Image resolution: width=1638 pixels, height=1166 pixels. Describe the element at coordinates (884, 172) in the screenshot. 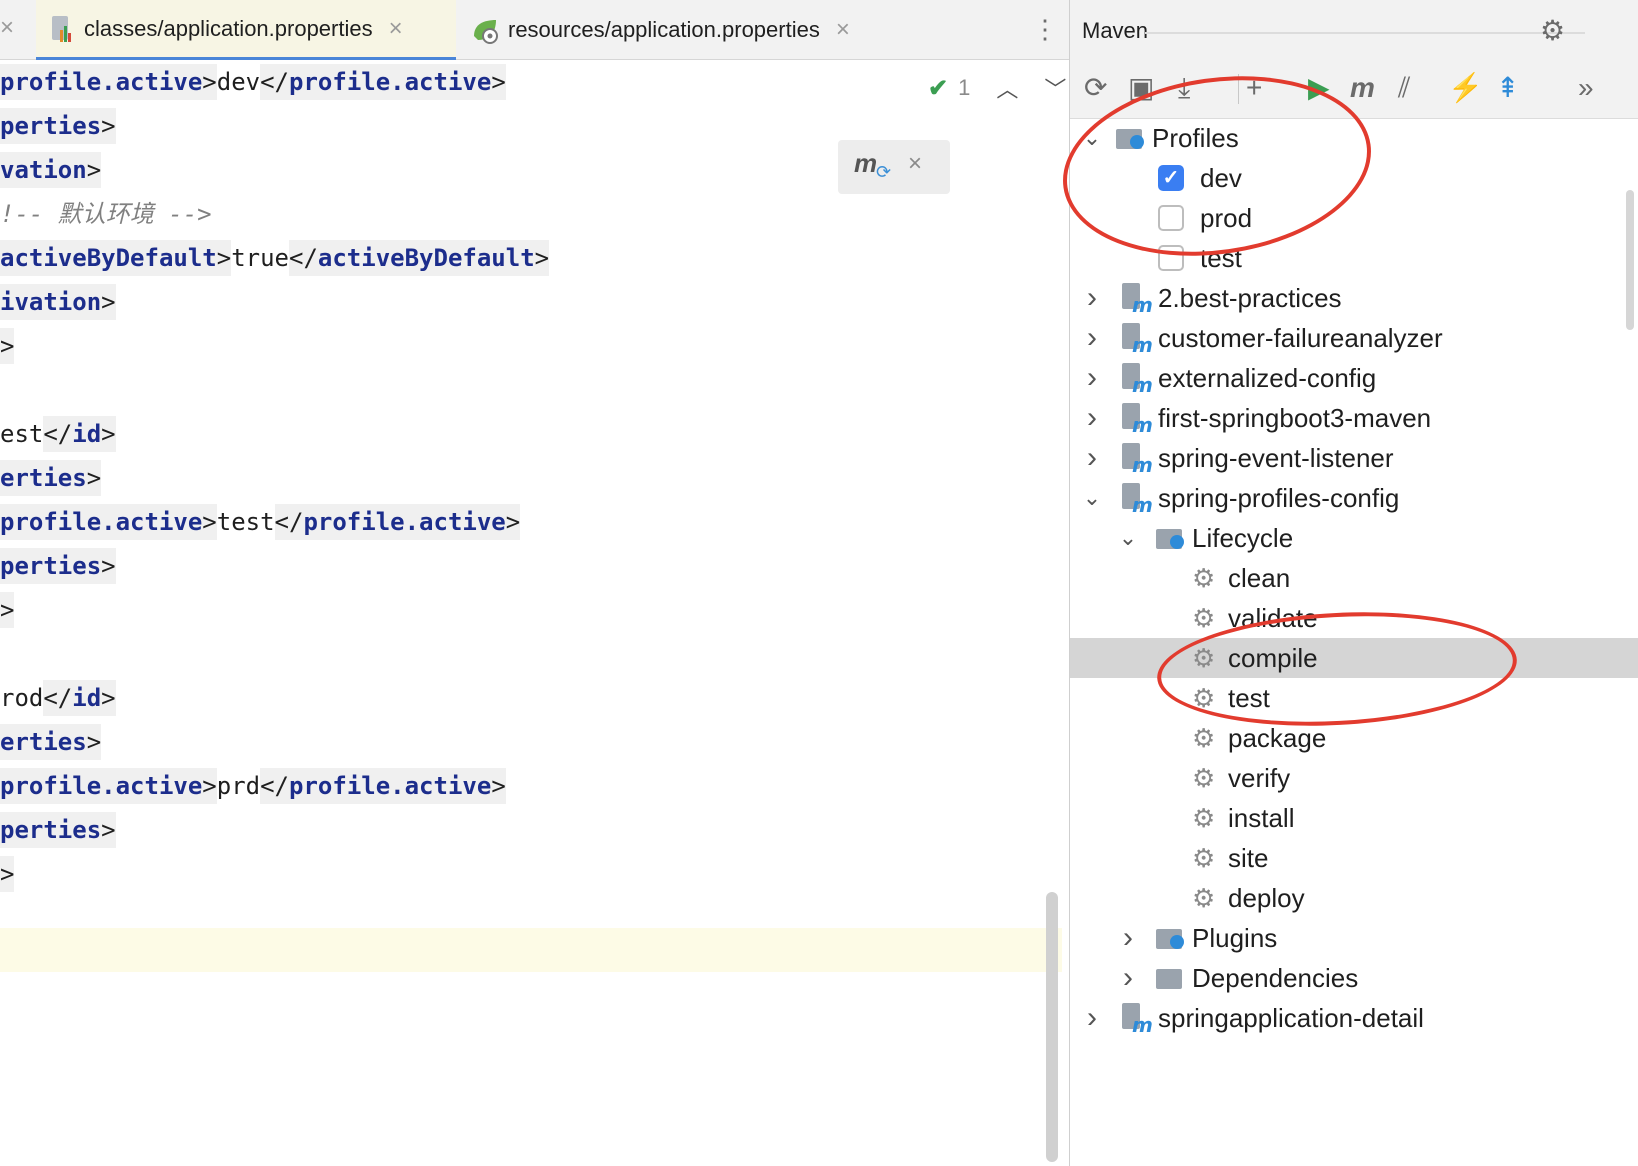

I see `refresh-icon: ⟳` at that location.